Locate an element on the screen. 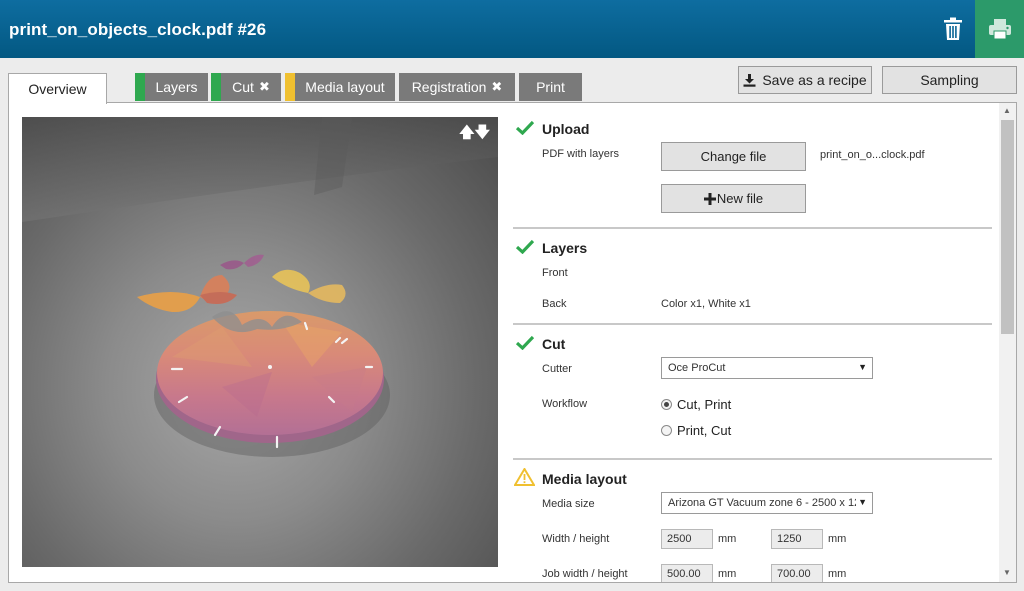 The width and height of the screenshot is (1024, 591). width-input: 2500 is located at coordinates (687, 539).